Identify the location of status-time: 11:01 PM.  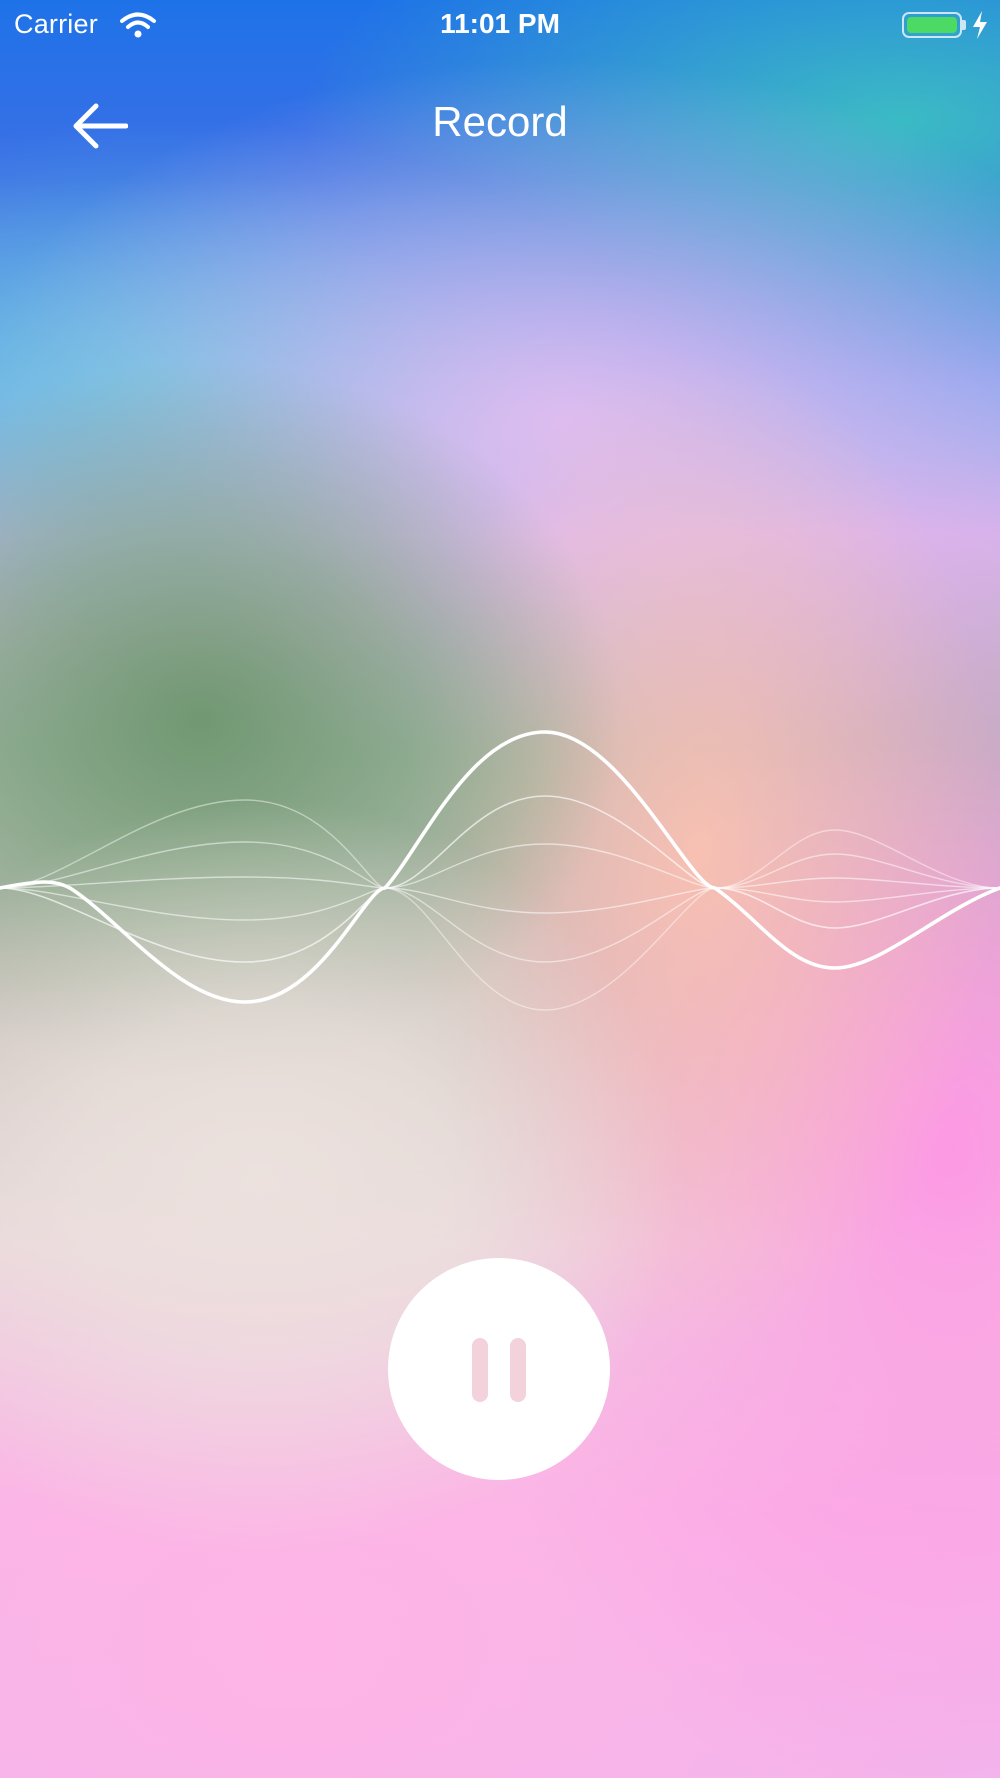
(500, 23).